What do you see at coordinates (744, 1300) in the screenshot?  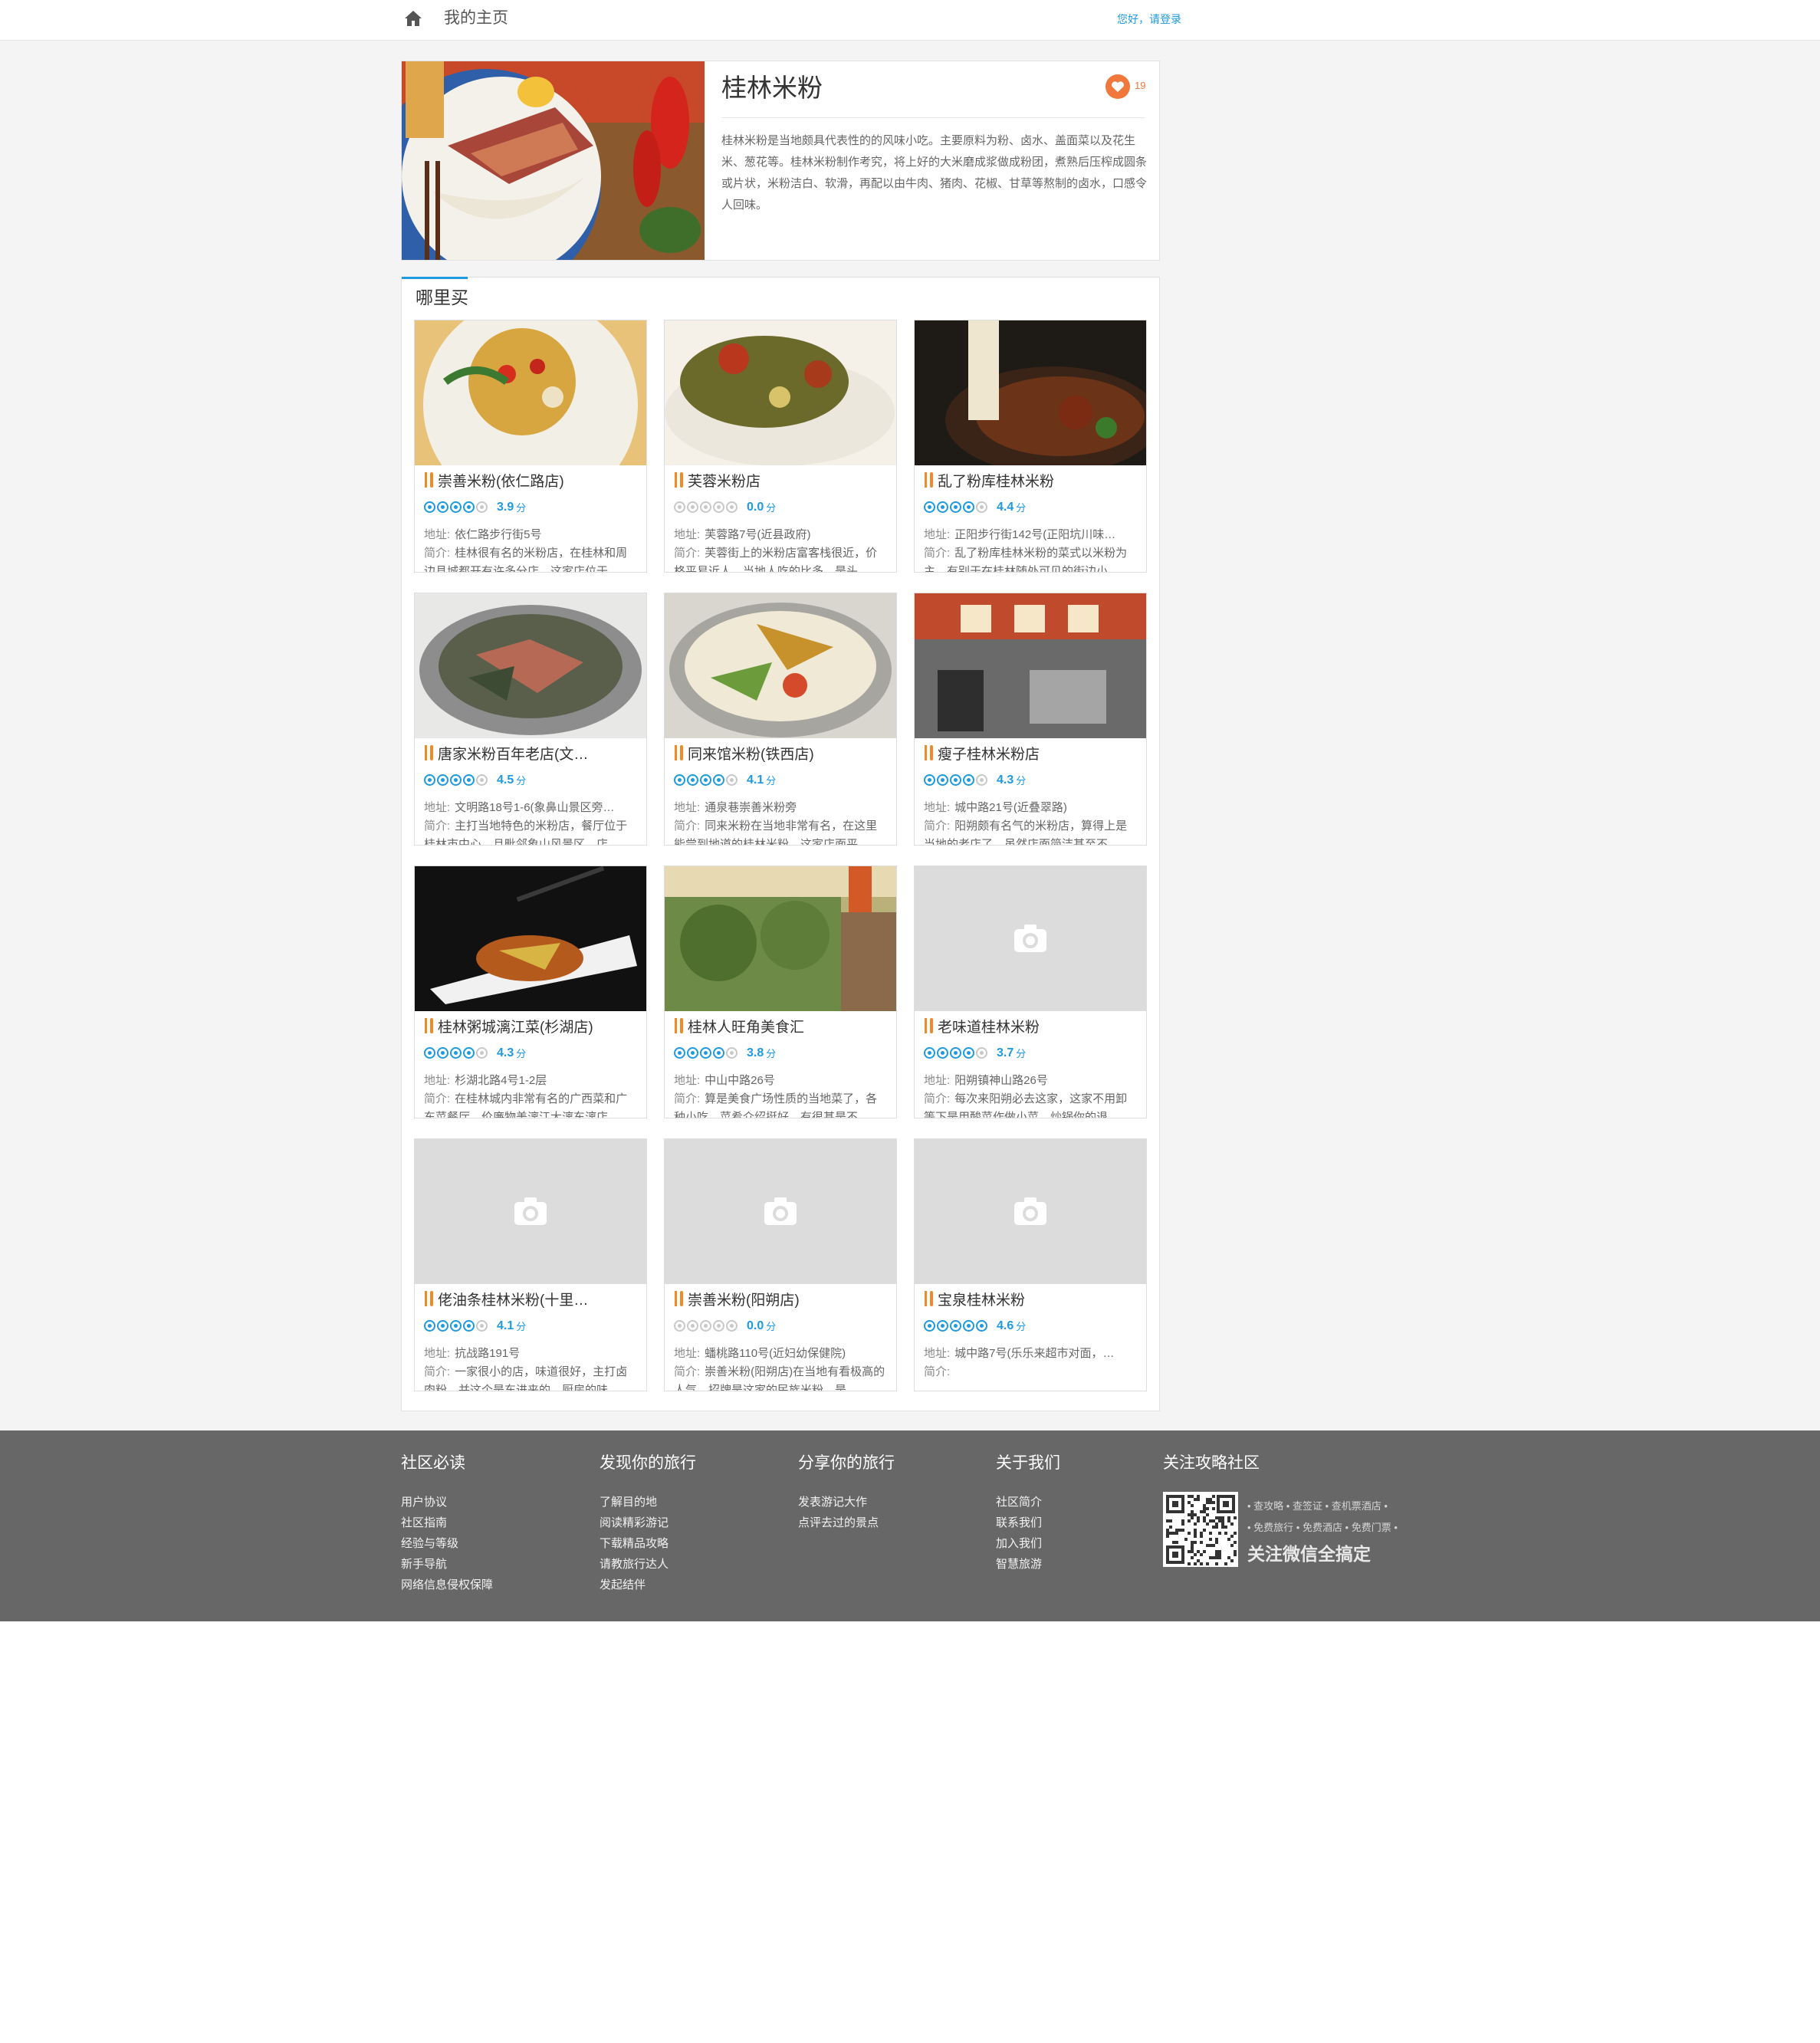 I see `shop-name: 崇善米粉(阳朔店)` at bounding box center [744, 1300].